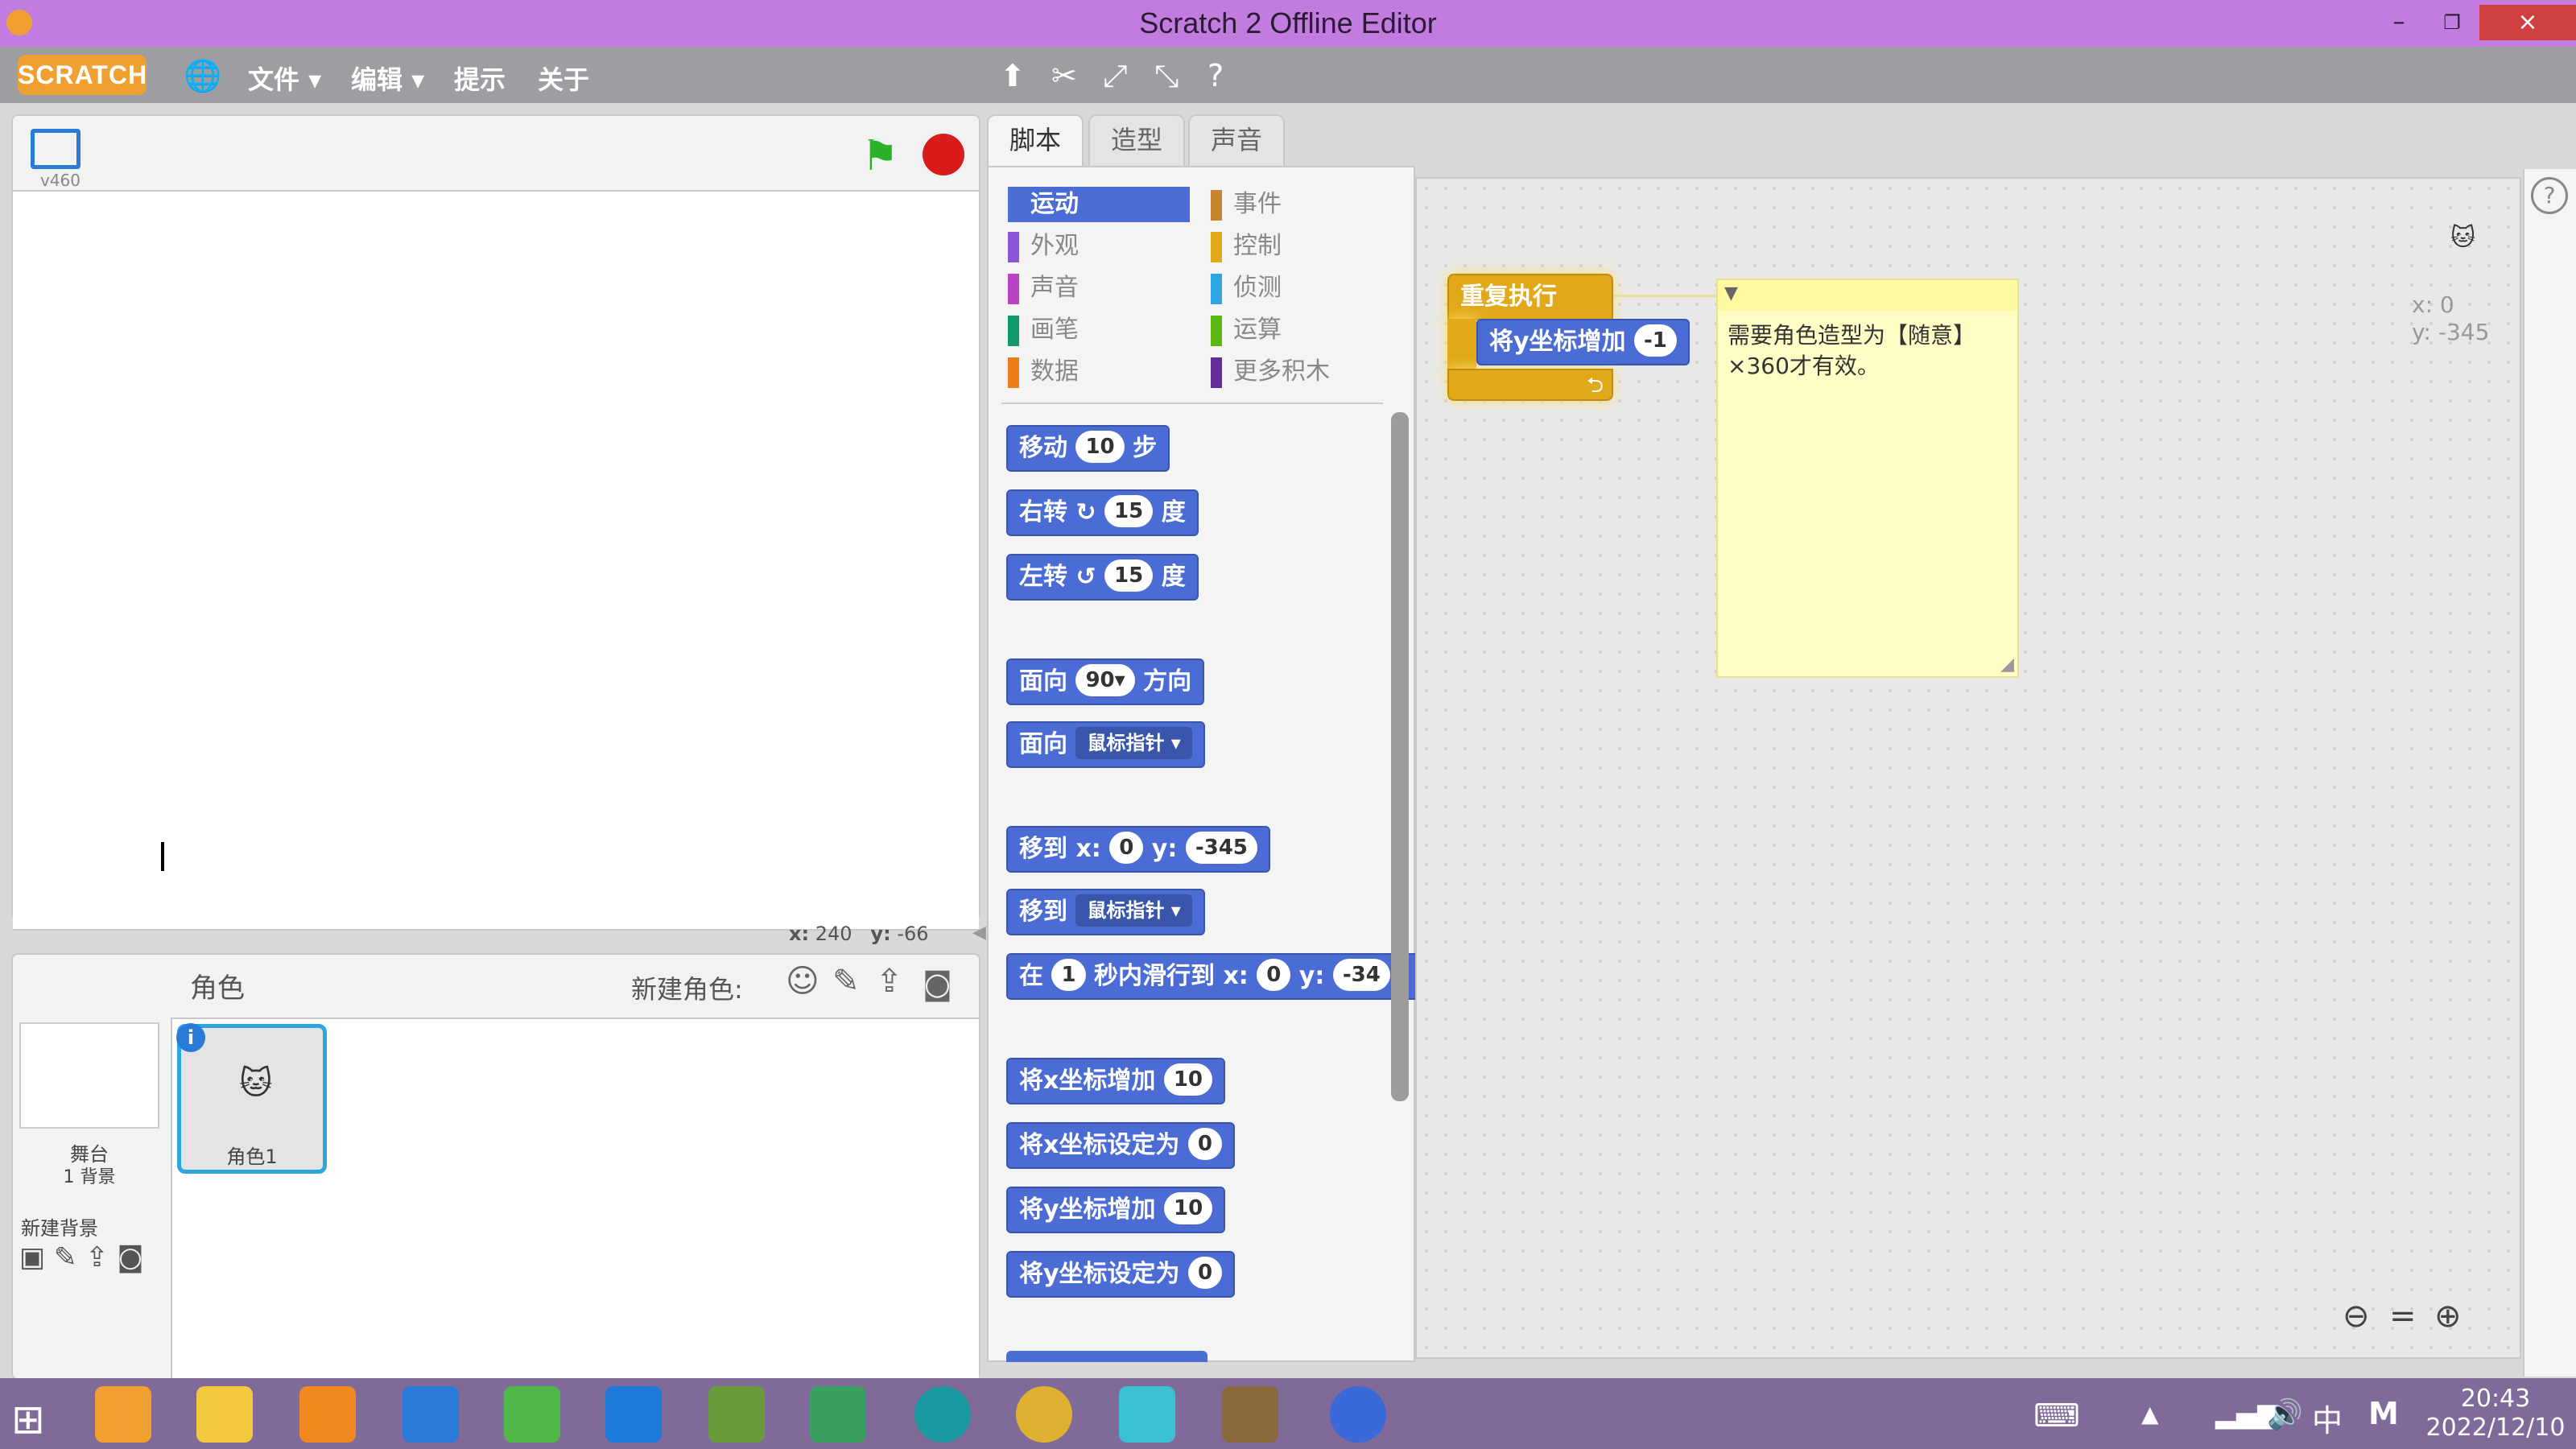 This screenshot has height=1449, width=2576. What do you see at coordinates (2327, 1418) in the screenshot?
I see `ime-indicator: 中` at bounding box center [2327, 1418].